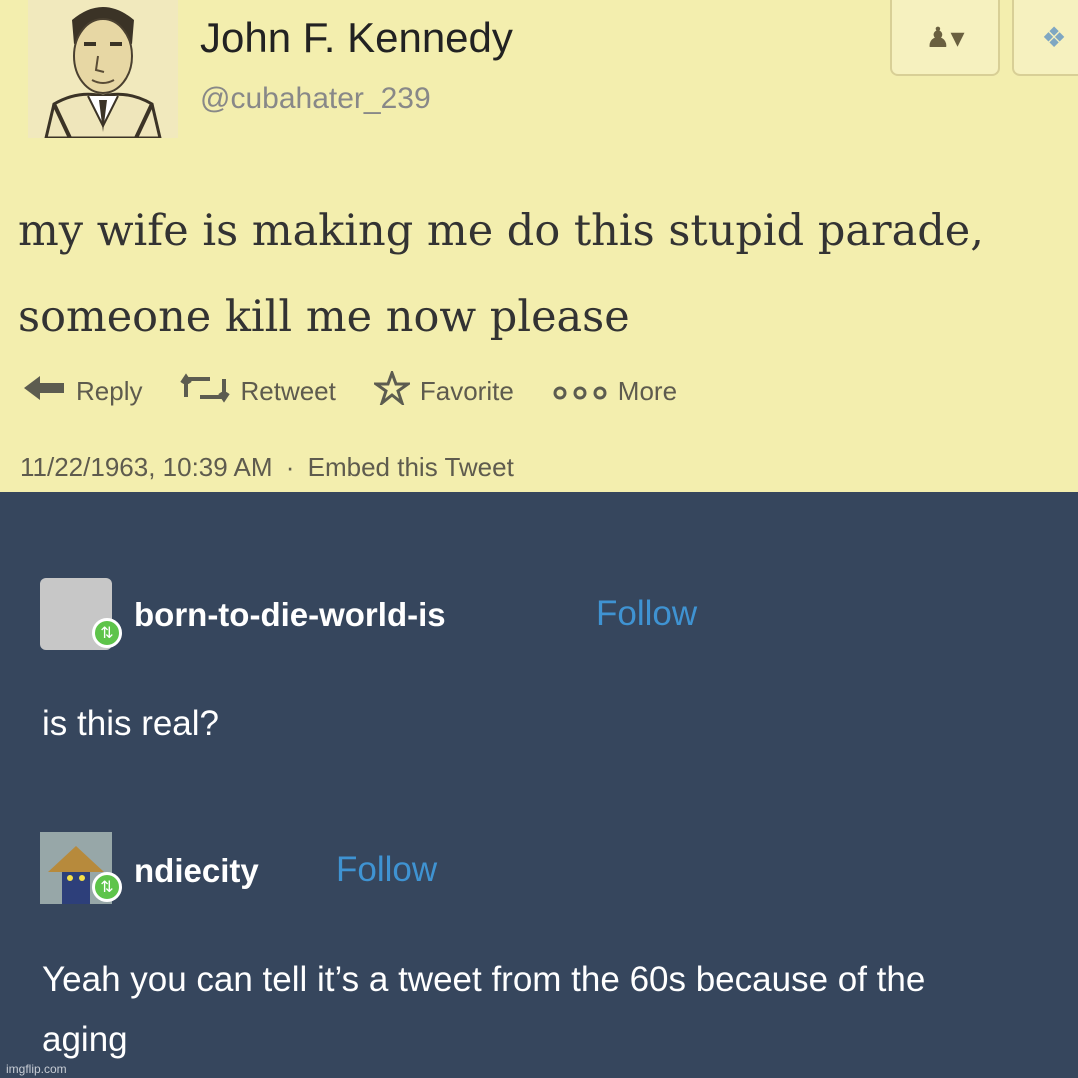  I want to click on twitter-button: ❖, so click(1045, 38).